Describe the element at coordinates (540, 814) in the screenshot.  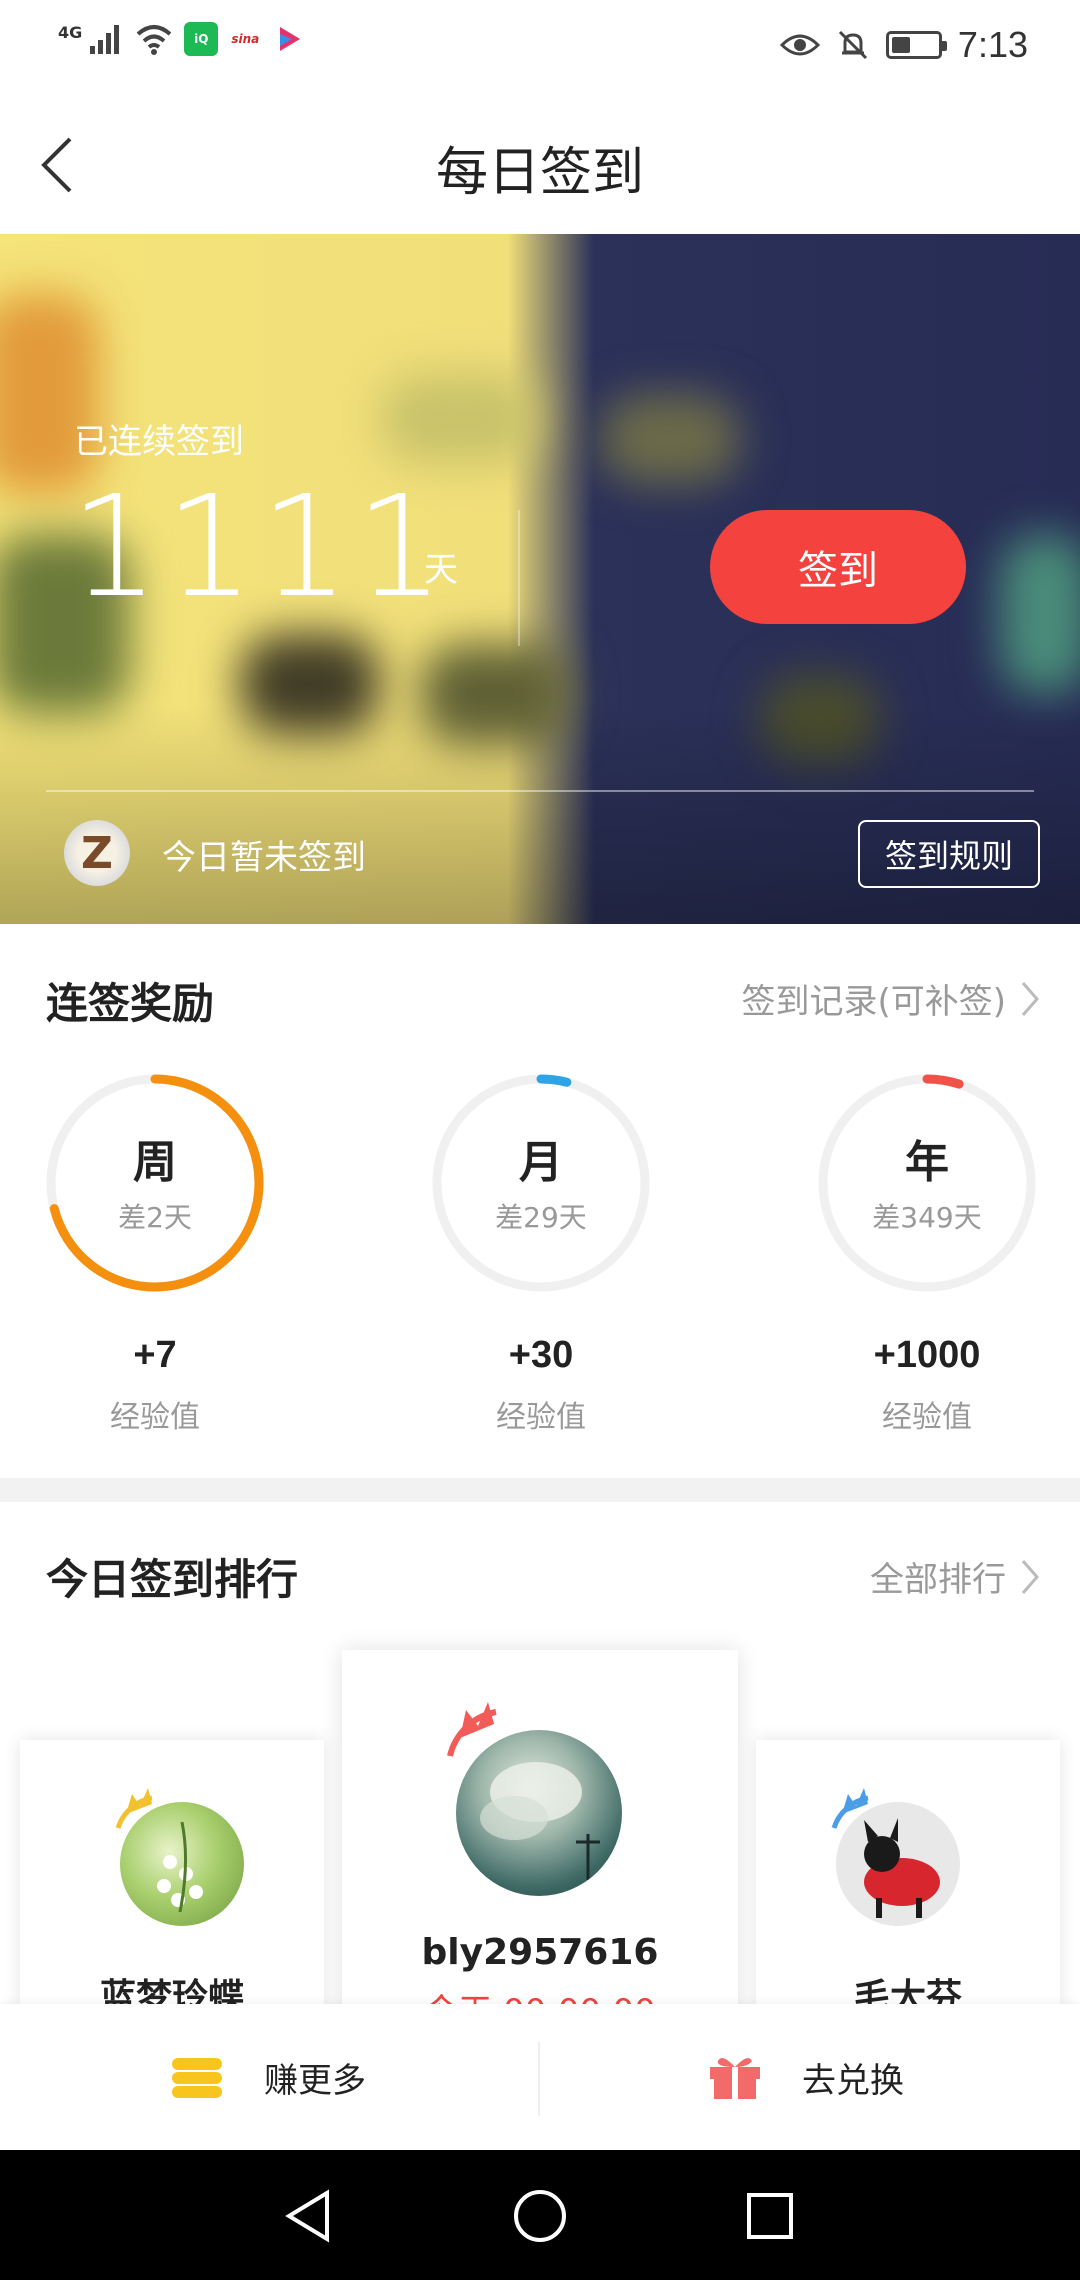
I see `banner-shade` at that location.